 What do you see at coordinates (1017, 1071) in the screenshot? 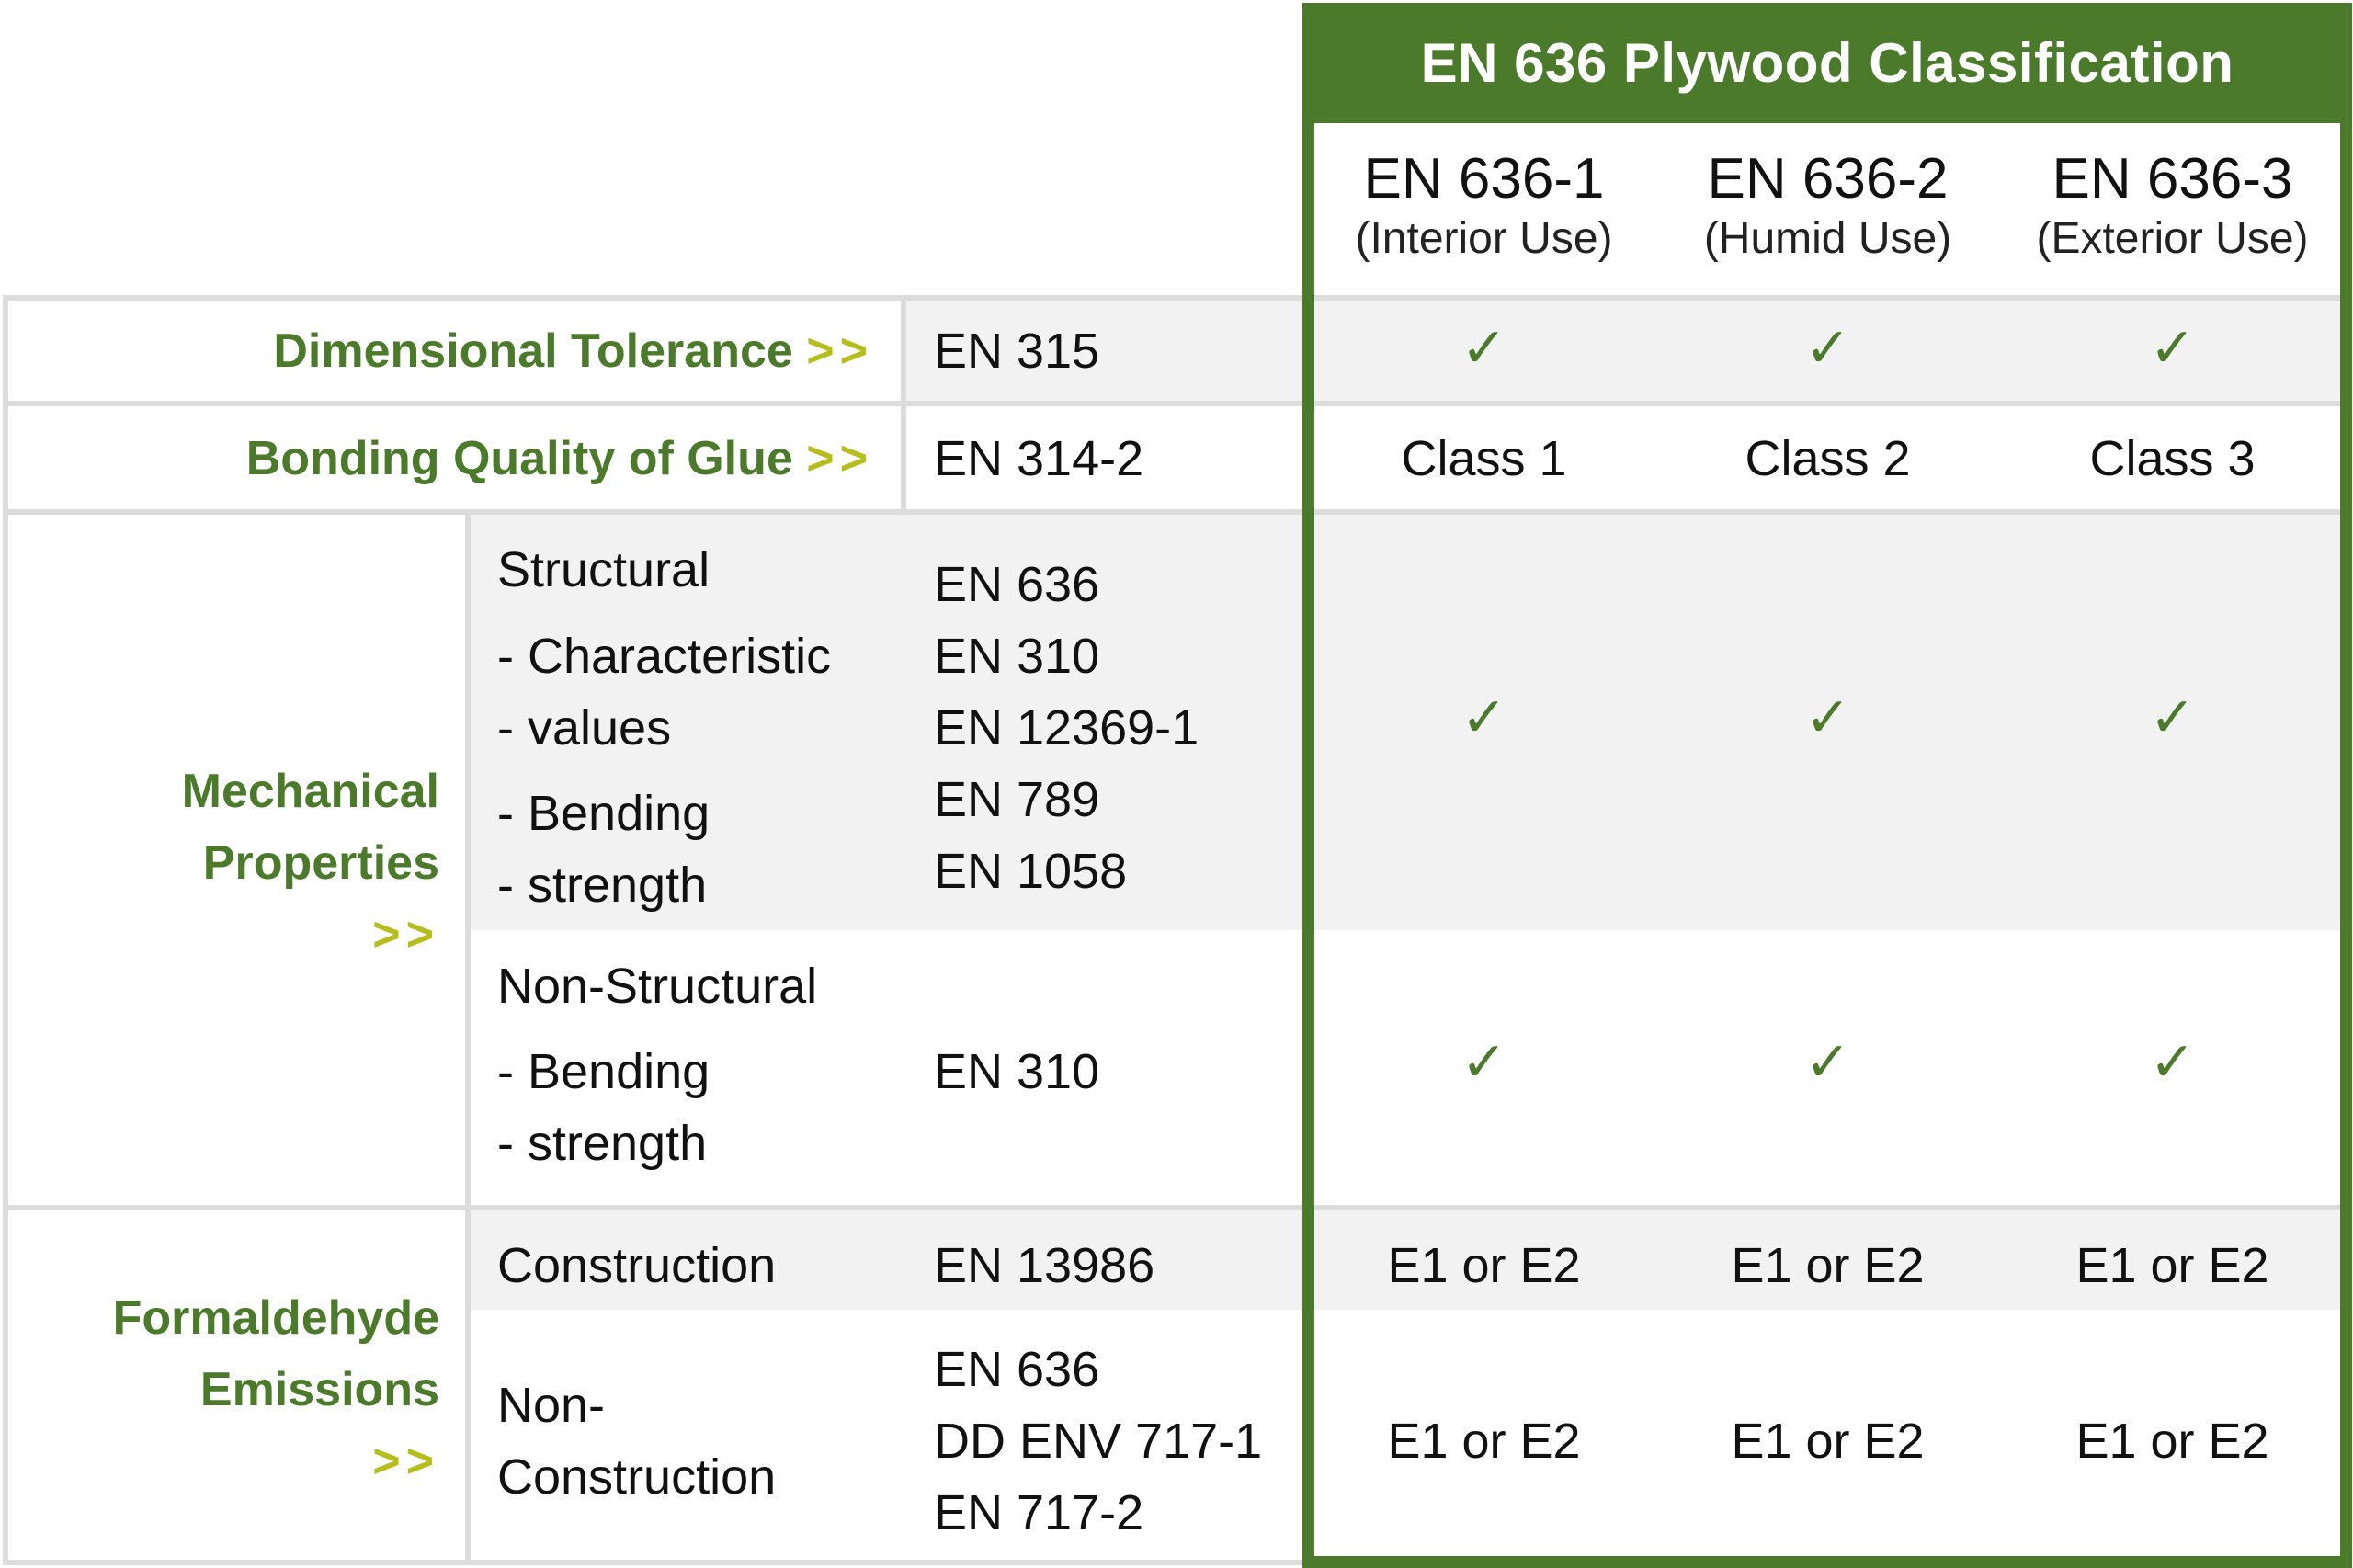
I see `non-structural-standard: EN 310` at bounding box center [1017, 1071].